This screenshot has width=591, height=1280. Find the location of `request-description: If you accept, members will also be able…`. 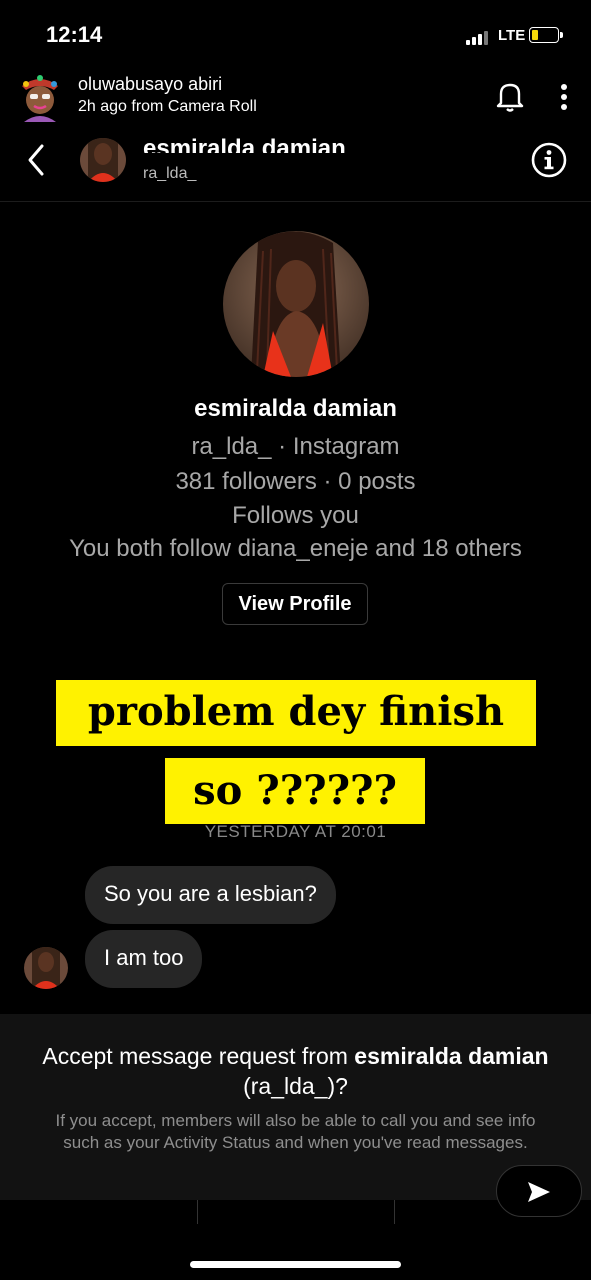

request-description: If you accept, members will also be able… is located at coordinates (295, 1131).